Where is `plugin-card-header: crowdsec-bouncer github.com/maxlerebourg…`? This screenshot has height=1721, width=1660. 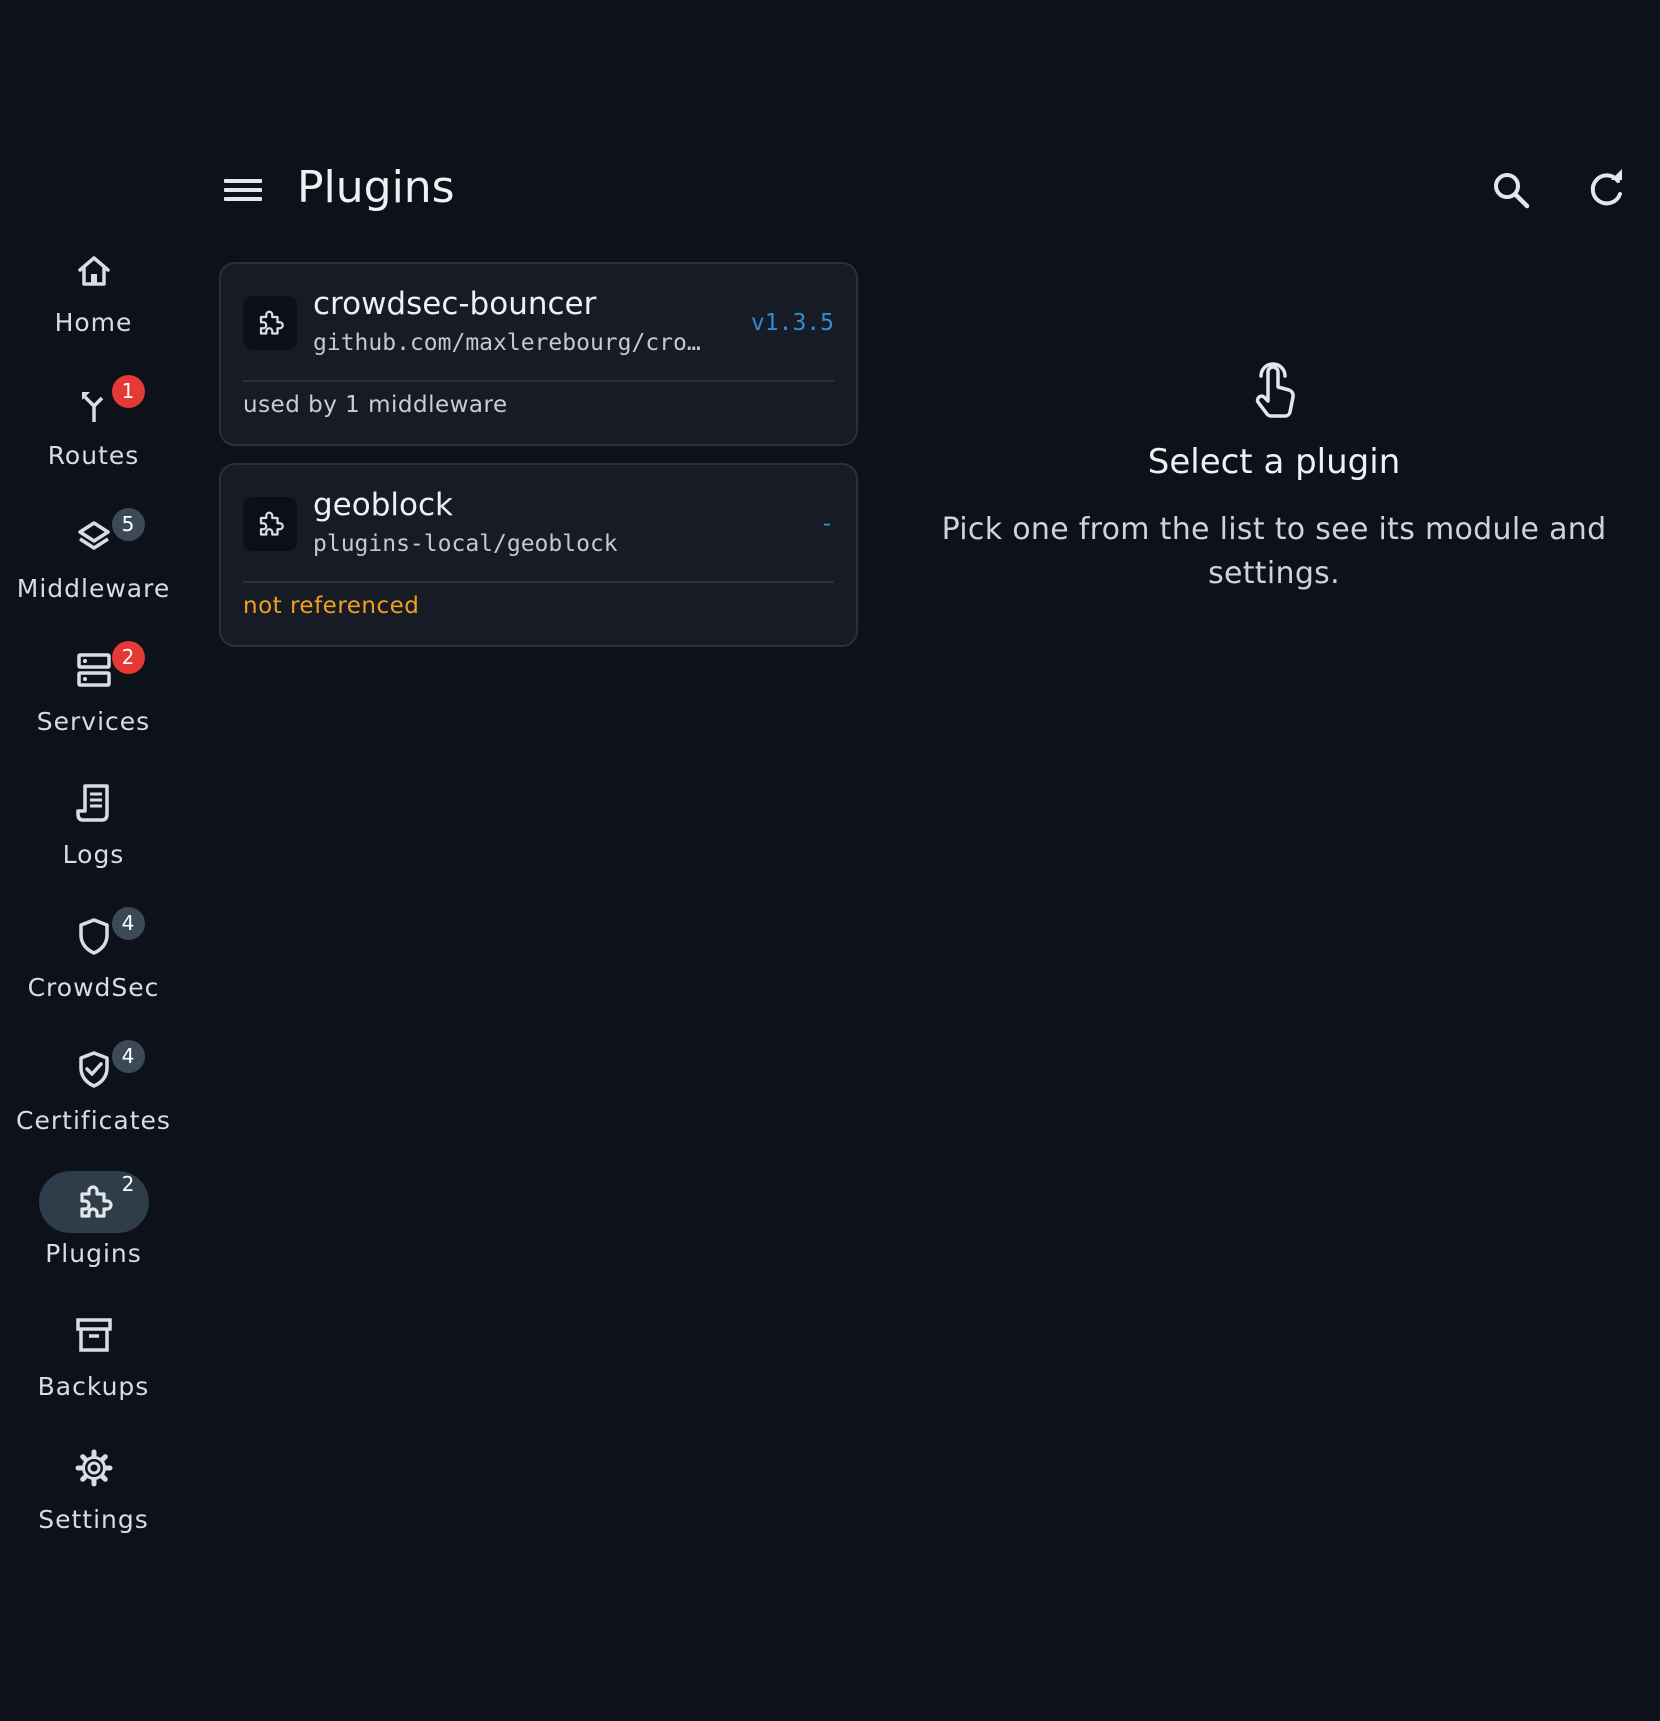 plugin-card-header: crowdsec-bouncer github.com/maxlerebourg… is located at coordinates (538, 321).